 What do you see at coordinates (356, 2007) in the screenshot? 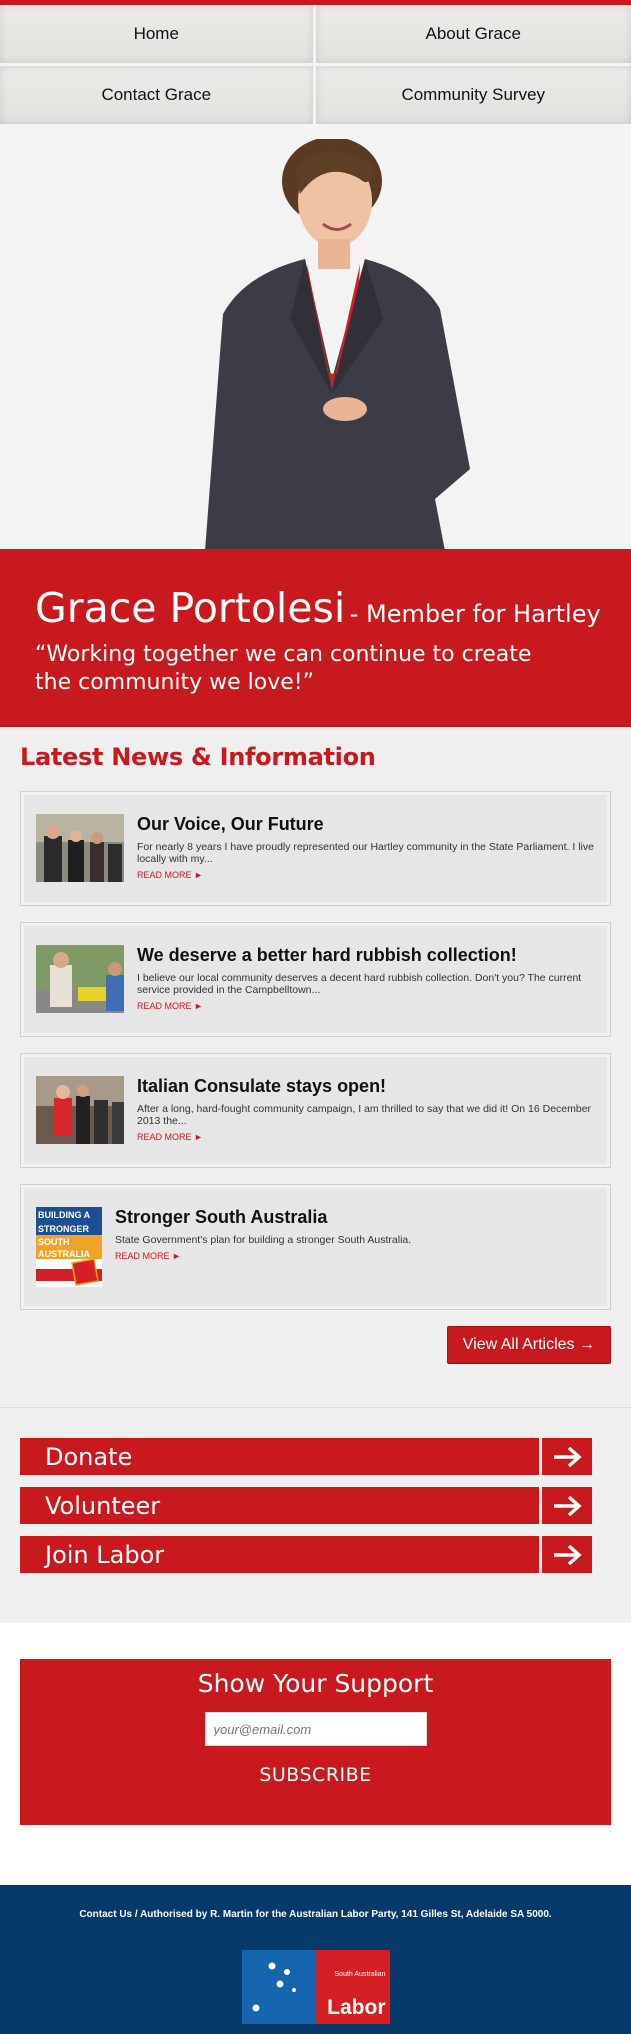
I see `logo-wordmark: Labor` at bounding box center [356, 2007].